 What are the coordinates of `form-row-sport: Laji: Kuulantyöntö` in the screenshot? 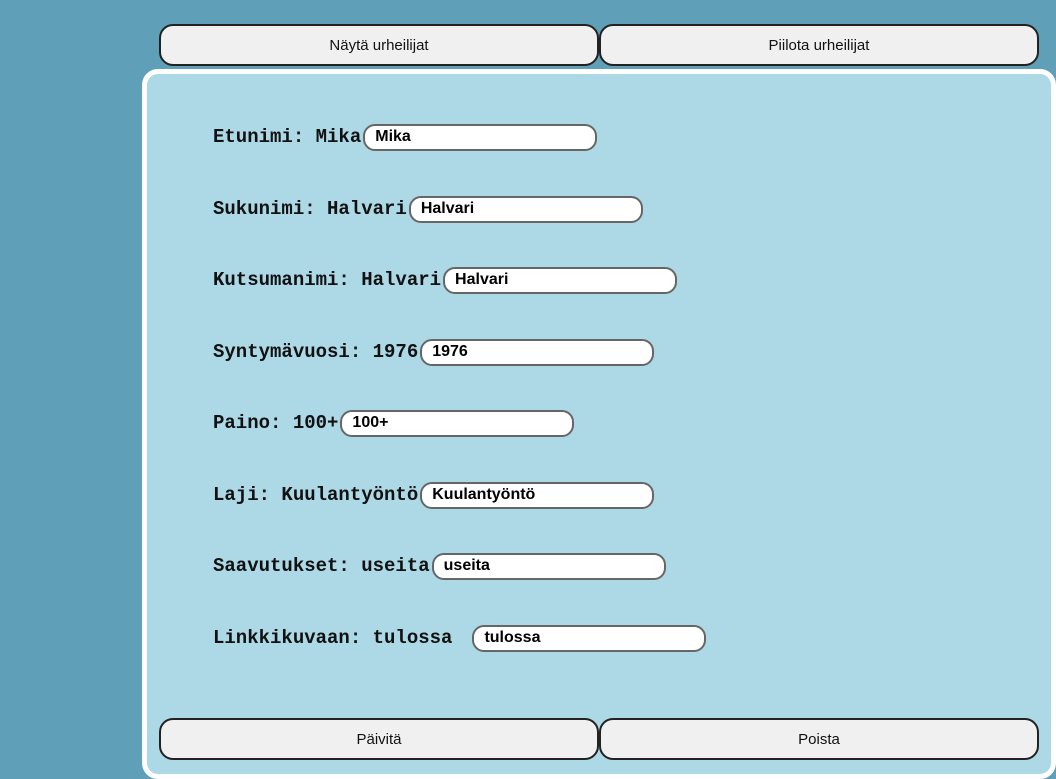 It's located at (434, 495).